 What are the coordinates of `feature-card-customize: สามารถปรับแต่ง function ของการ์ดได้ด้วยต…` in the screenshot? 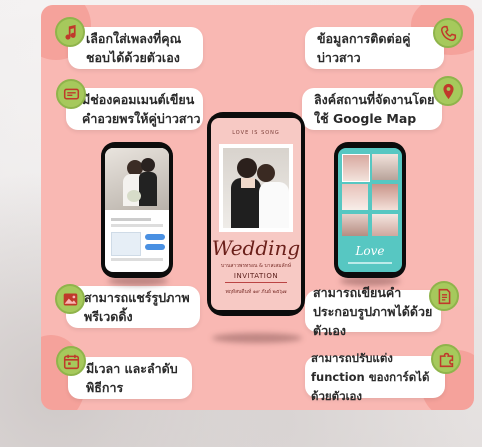 It's located at (375, 377).